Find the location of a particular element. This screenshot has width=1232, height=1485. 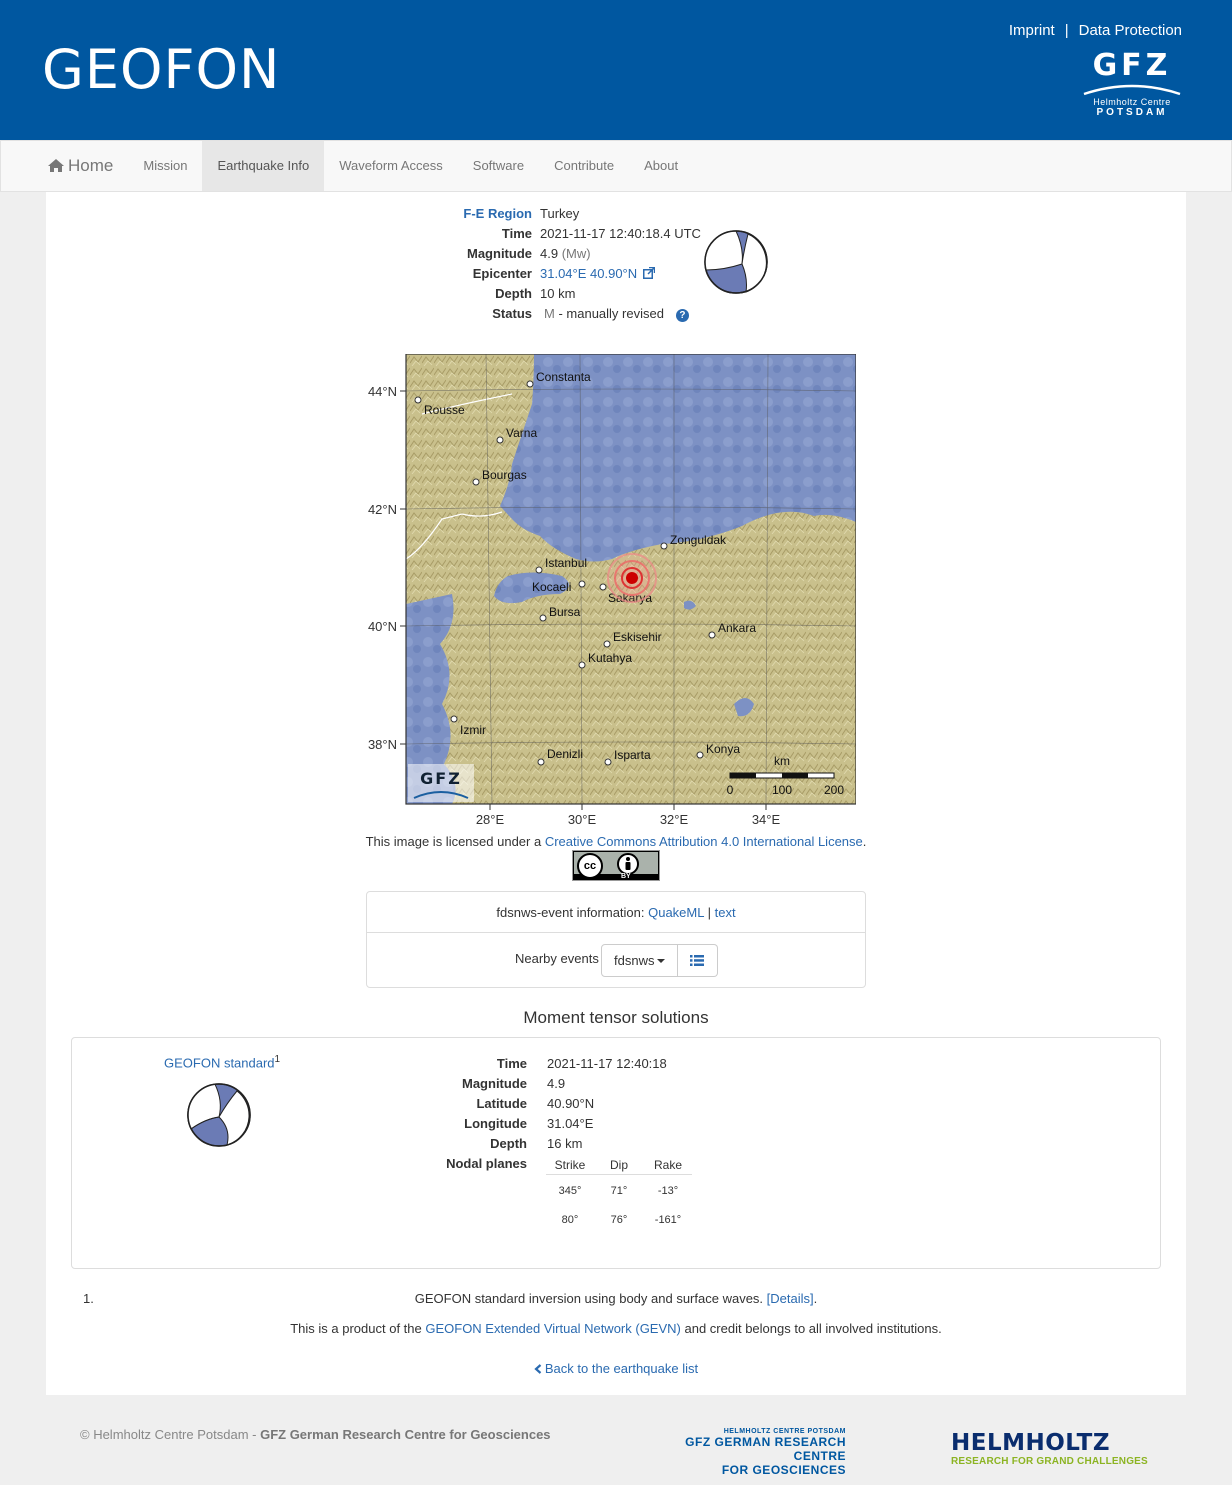

gfz-watermark: GFZ is located at coordinates (441, 783).